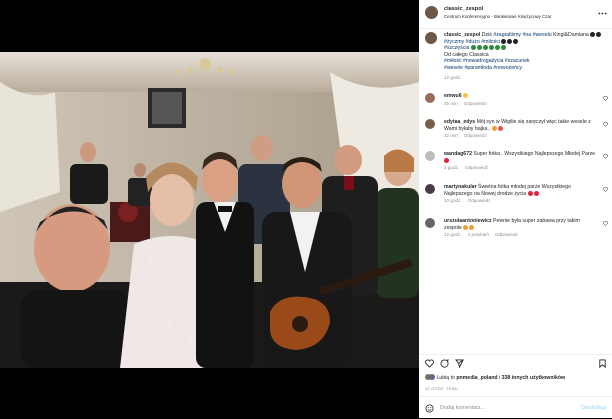 The height and width of the screenshot is (419, 612). Describe the element at coordinates (454, 42) in the screenshot. I see `hashtag-zyczmy: #życzmy` at that location.